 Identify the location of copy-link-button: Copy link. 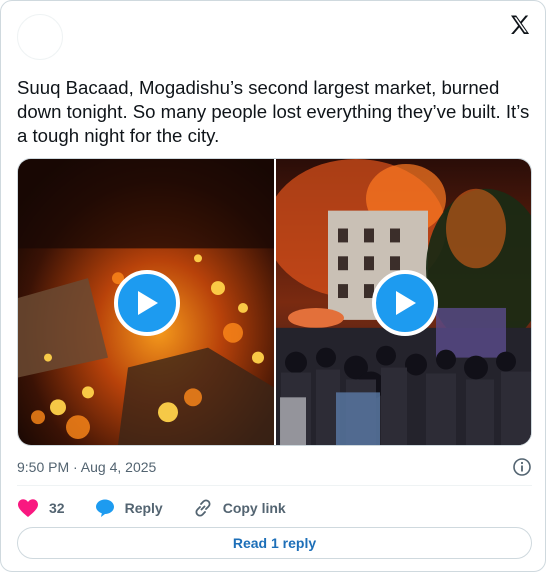
(239, 508).